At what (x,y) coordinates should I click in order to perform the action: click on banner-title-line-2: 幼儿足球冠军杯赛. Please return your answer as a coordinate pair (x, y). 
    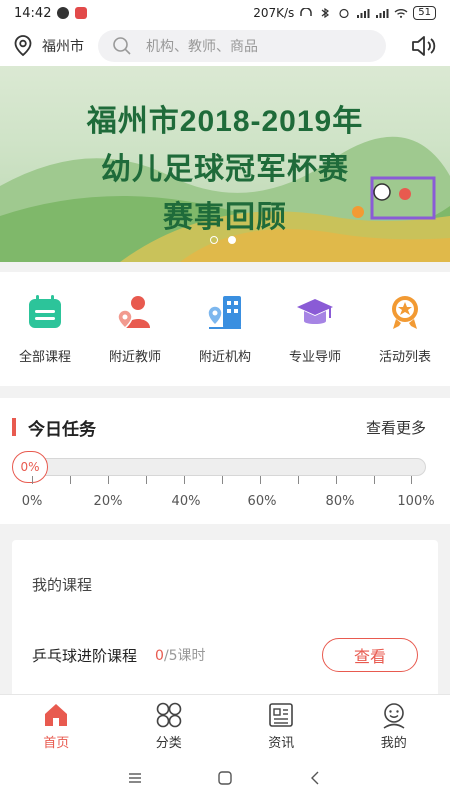
    Looking at the image, I should click on (225, 169).